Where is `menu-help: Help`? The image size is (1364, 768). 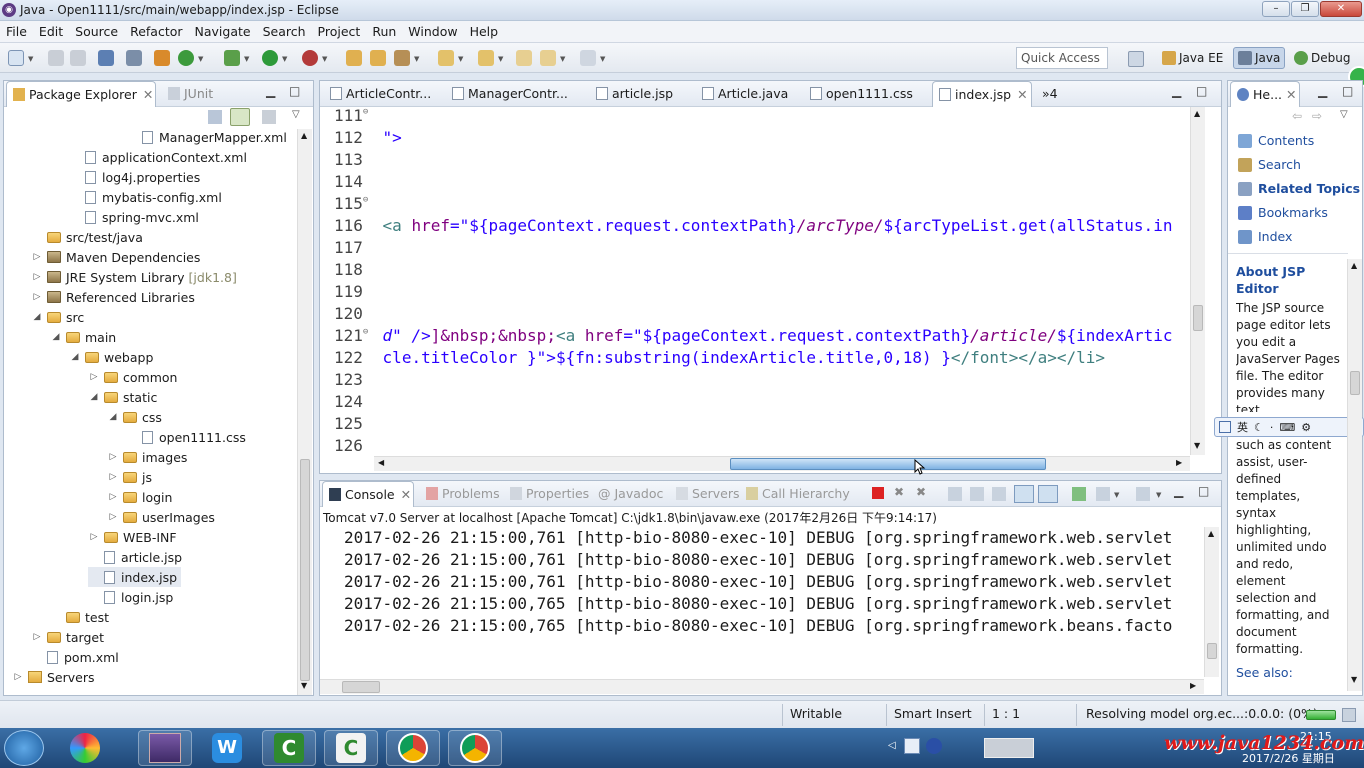 menu-help: Help is located at coordinates (484, 31).